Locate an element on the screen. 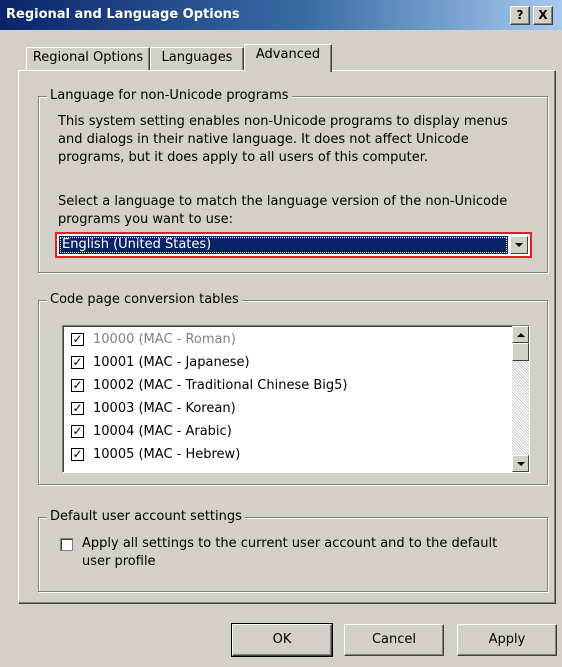  prompt-line: programs you want to use: is located at coordinates (146, 219).